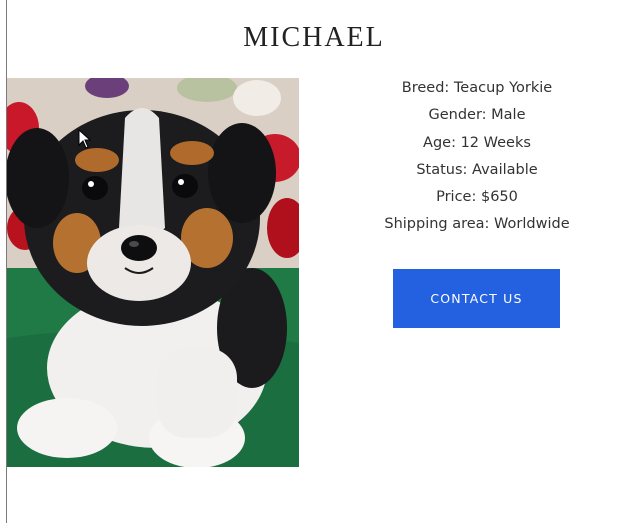  Describe the element at coordinates (85, 141) in the screenshot. I see `mouse-cursor-icon` at that location.